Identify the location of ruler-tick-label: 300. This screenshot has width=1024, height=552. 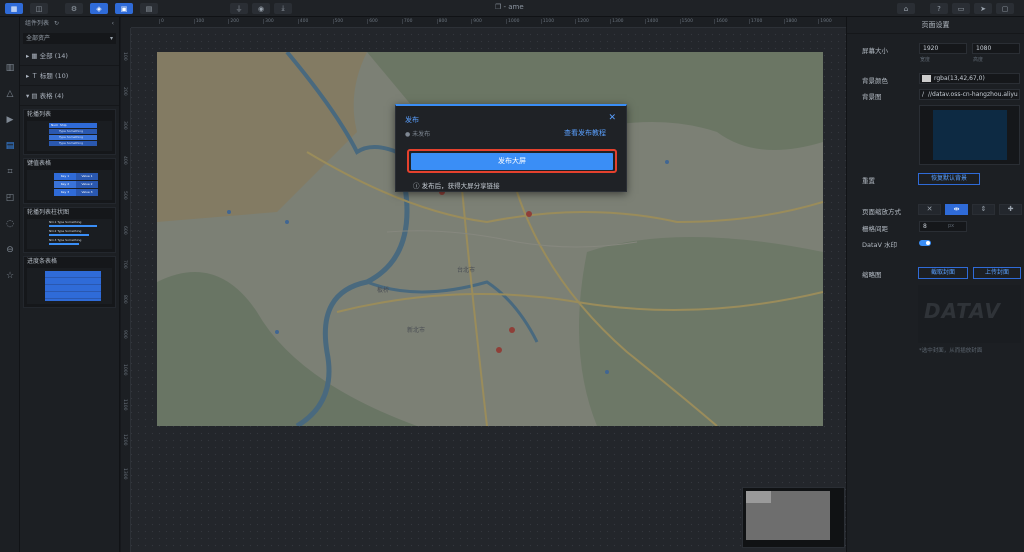
(268, 21).